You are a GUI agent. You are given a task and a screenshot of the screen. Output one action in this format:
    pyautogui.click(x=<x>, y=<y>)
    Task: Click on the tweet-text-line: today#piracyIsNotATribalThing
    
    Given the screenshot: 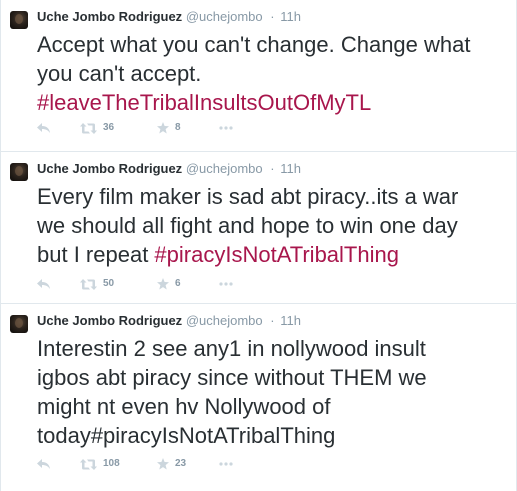 What is the action you would take?
    pyautogui.click(x=275, y=435)
    